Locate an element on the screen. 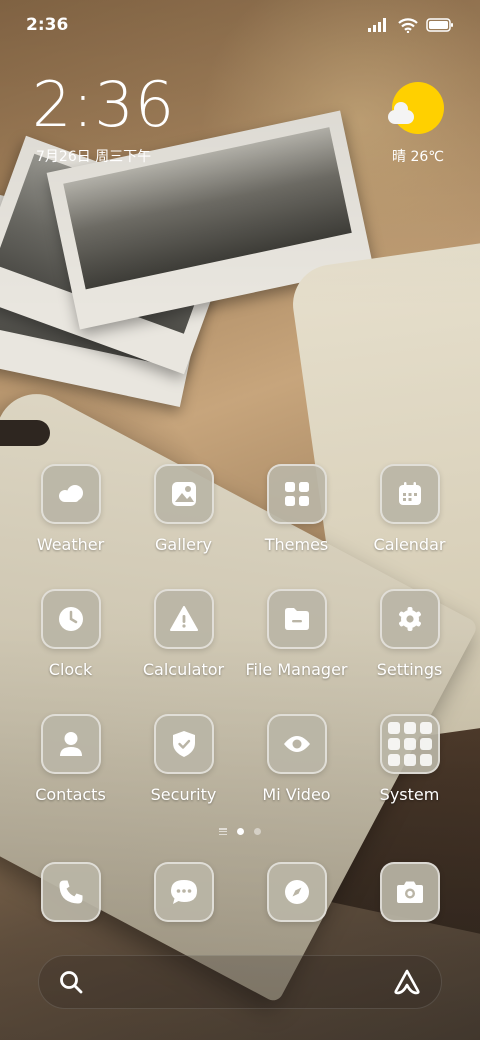  dock-camera is located at coordinates (409, 894).